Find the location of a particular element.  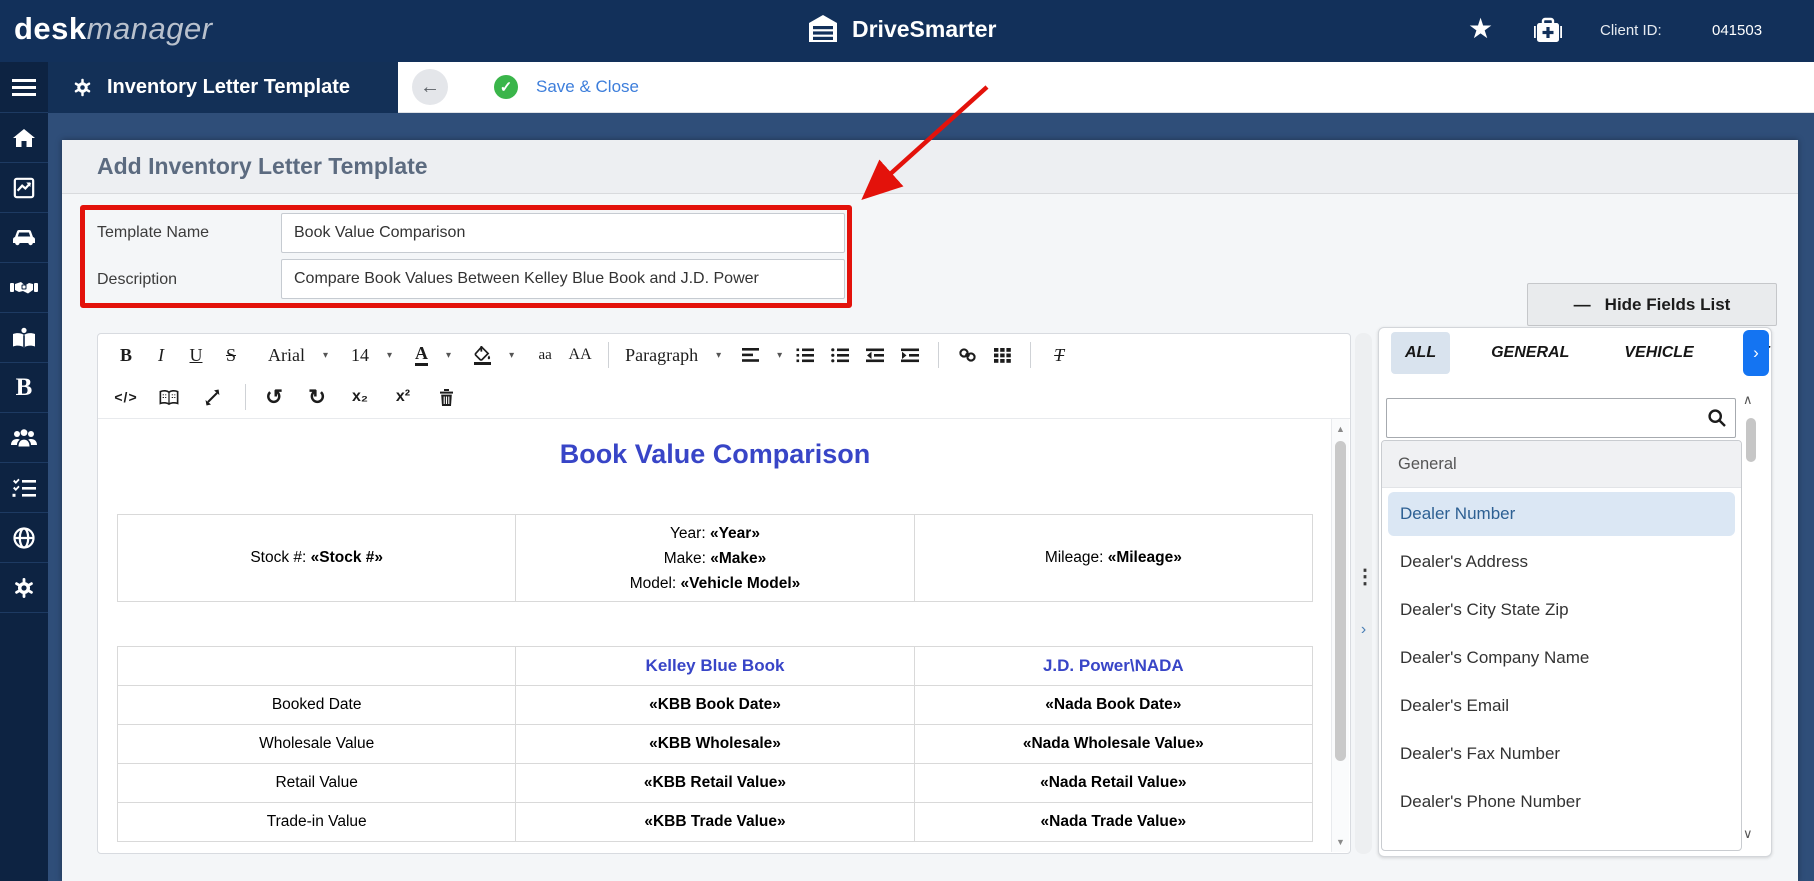

scrollbar-thumb is located at coordinates (1340, 601).